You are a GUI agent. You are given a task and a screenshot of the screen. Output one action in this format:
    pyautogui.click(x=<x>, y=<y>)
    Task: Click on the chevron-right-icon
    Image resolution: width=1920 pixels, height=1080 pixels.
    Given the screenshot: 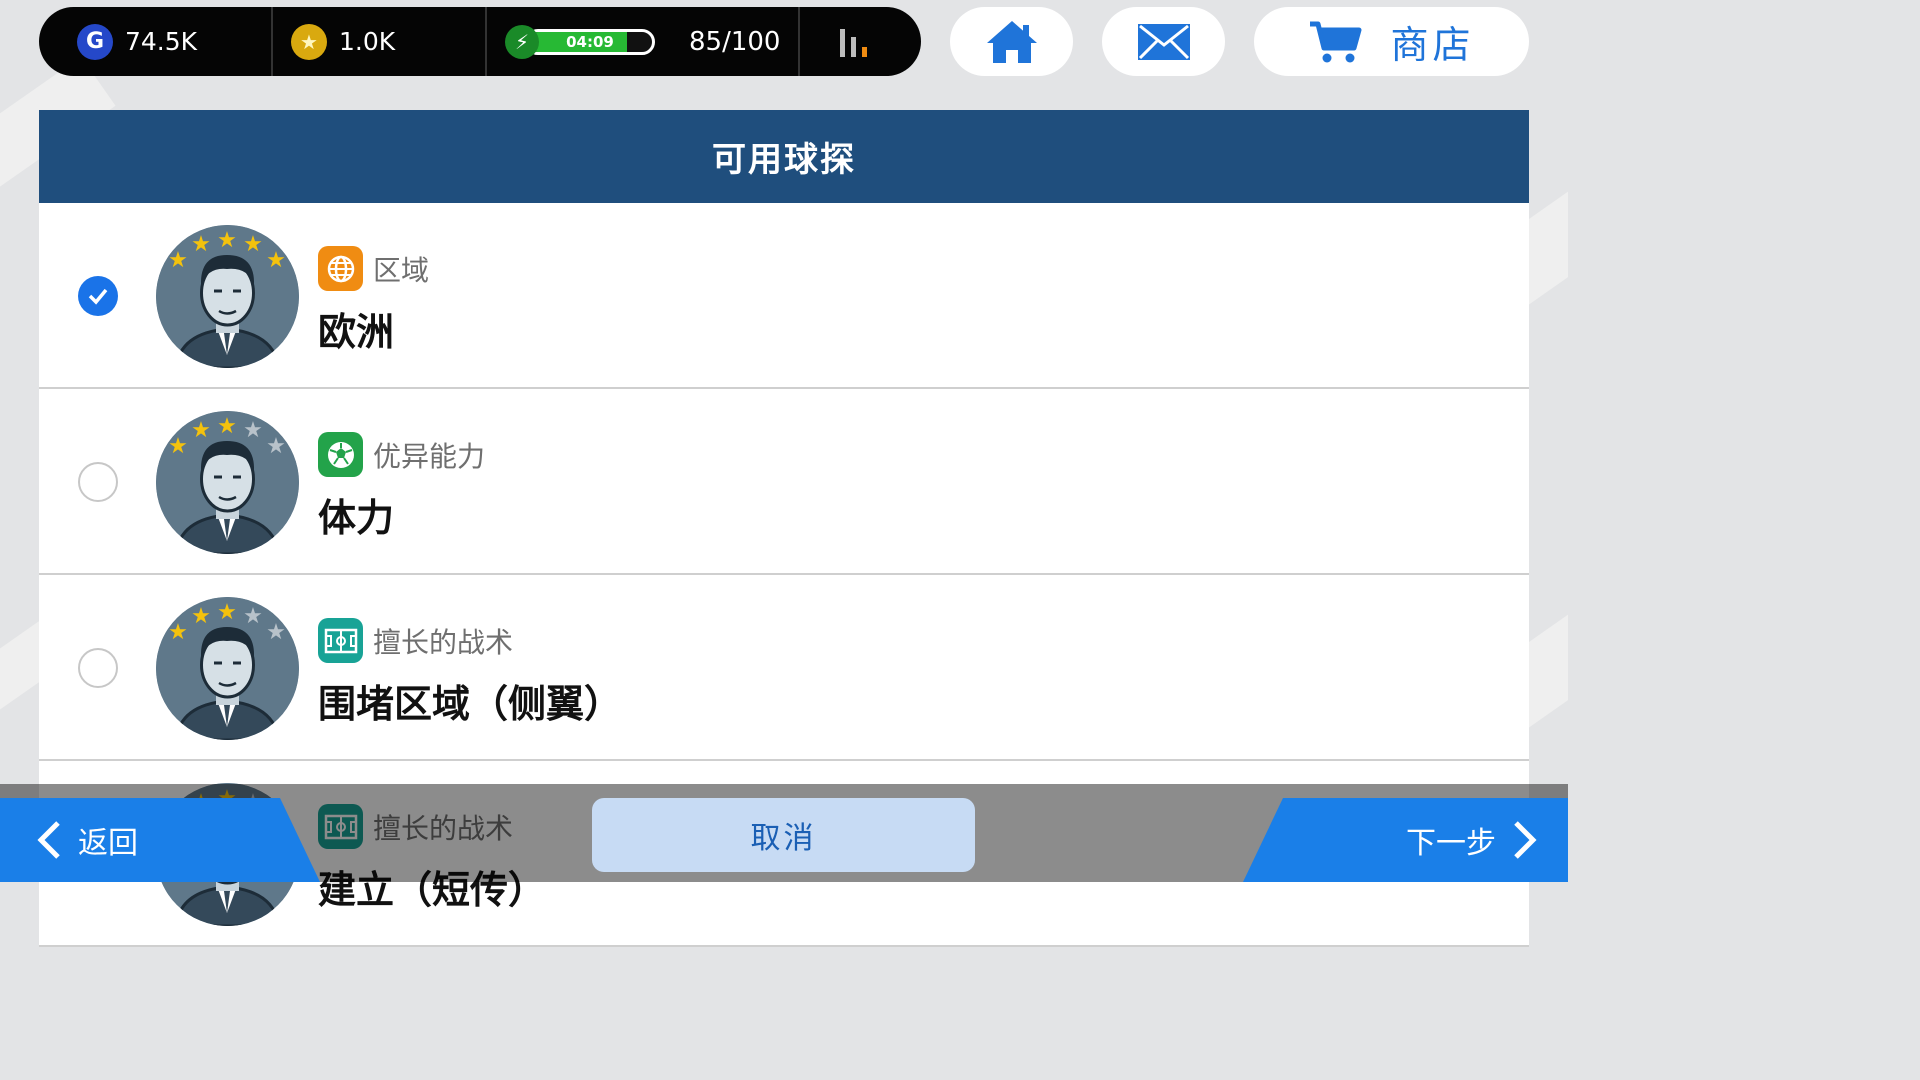 What is the action you would take?
    pyautogui.click(x=1525, y=840)
    